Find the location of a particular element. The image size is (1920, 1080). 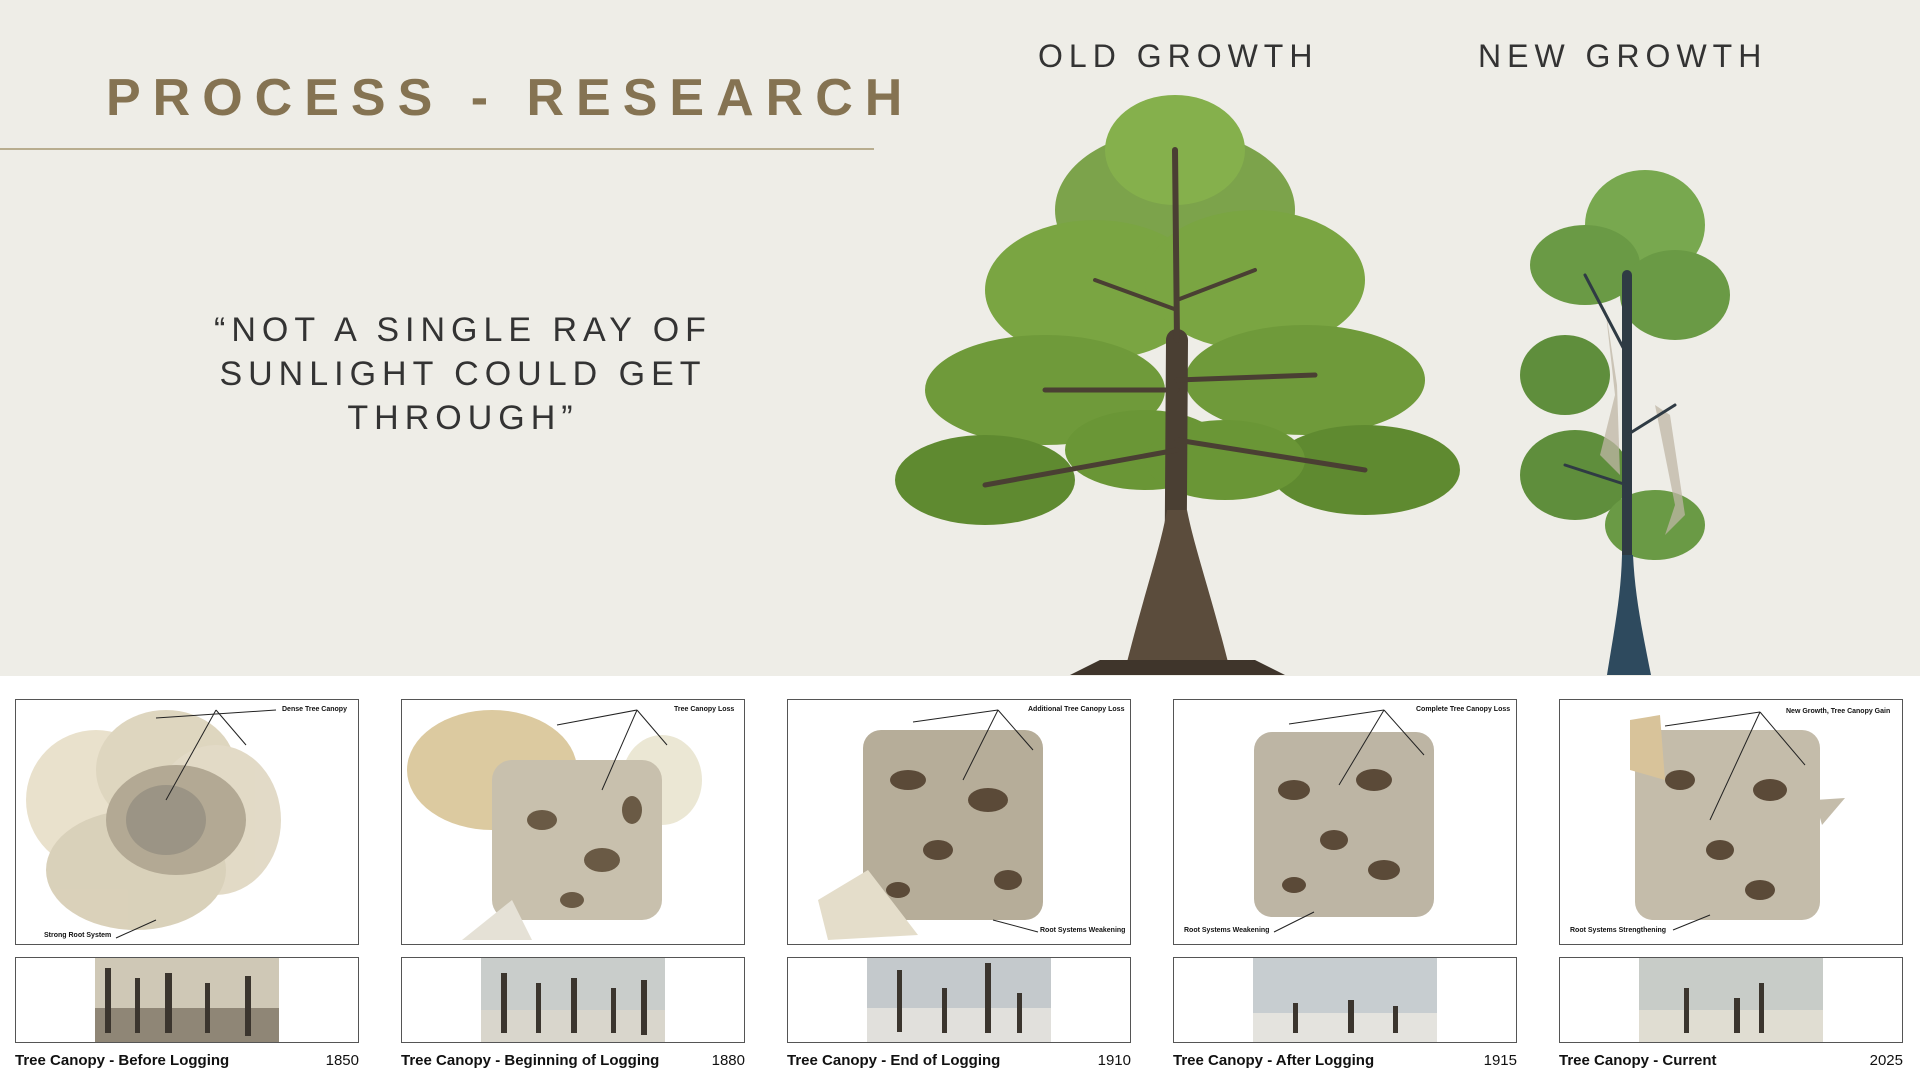

caption-title: Tree Canopy - End of Logging is located at coordinates (894, 1060).